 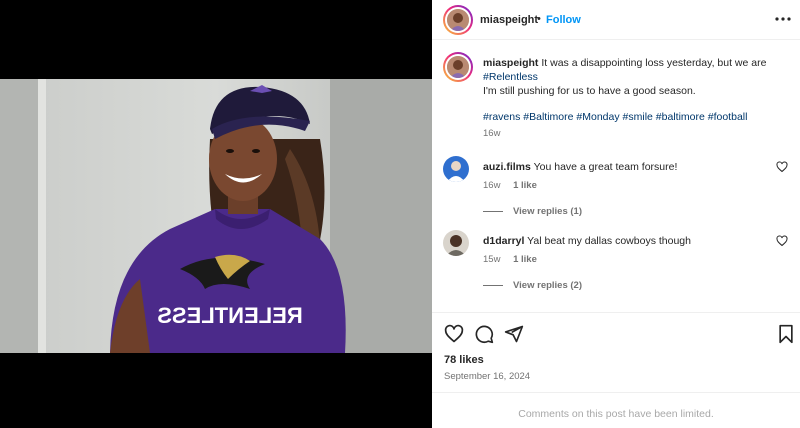 I want to click on hashtag-football: #football, so click(x=728, y=117).